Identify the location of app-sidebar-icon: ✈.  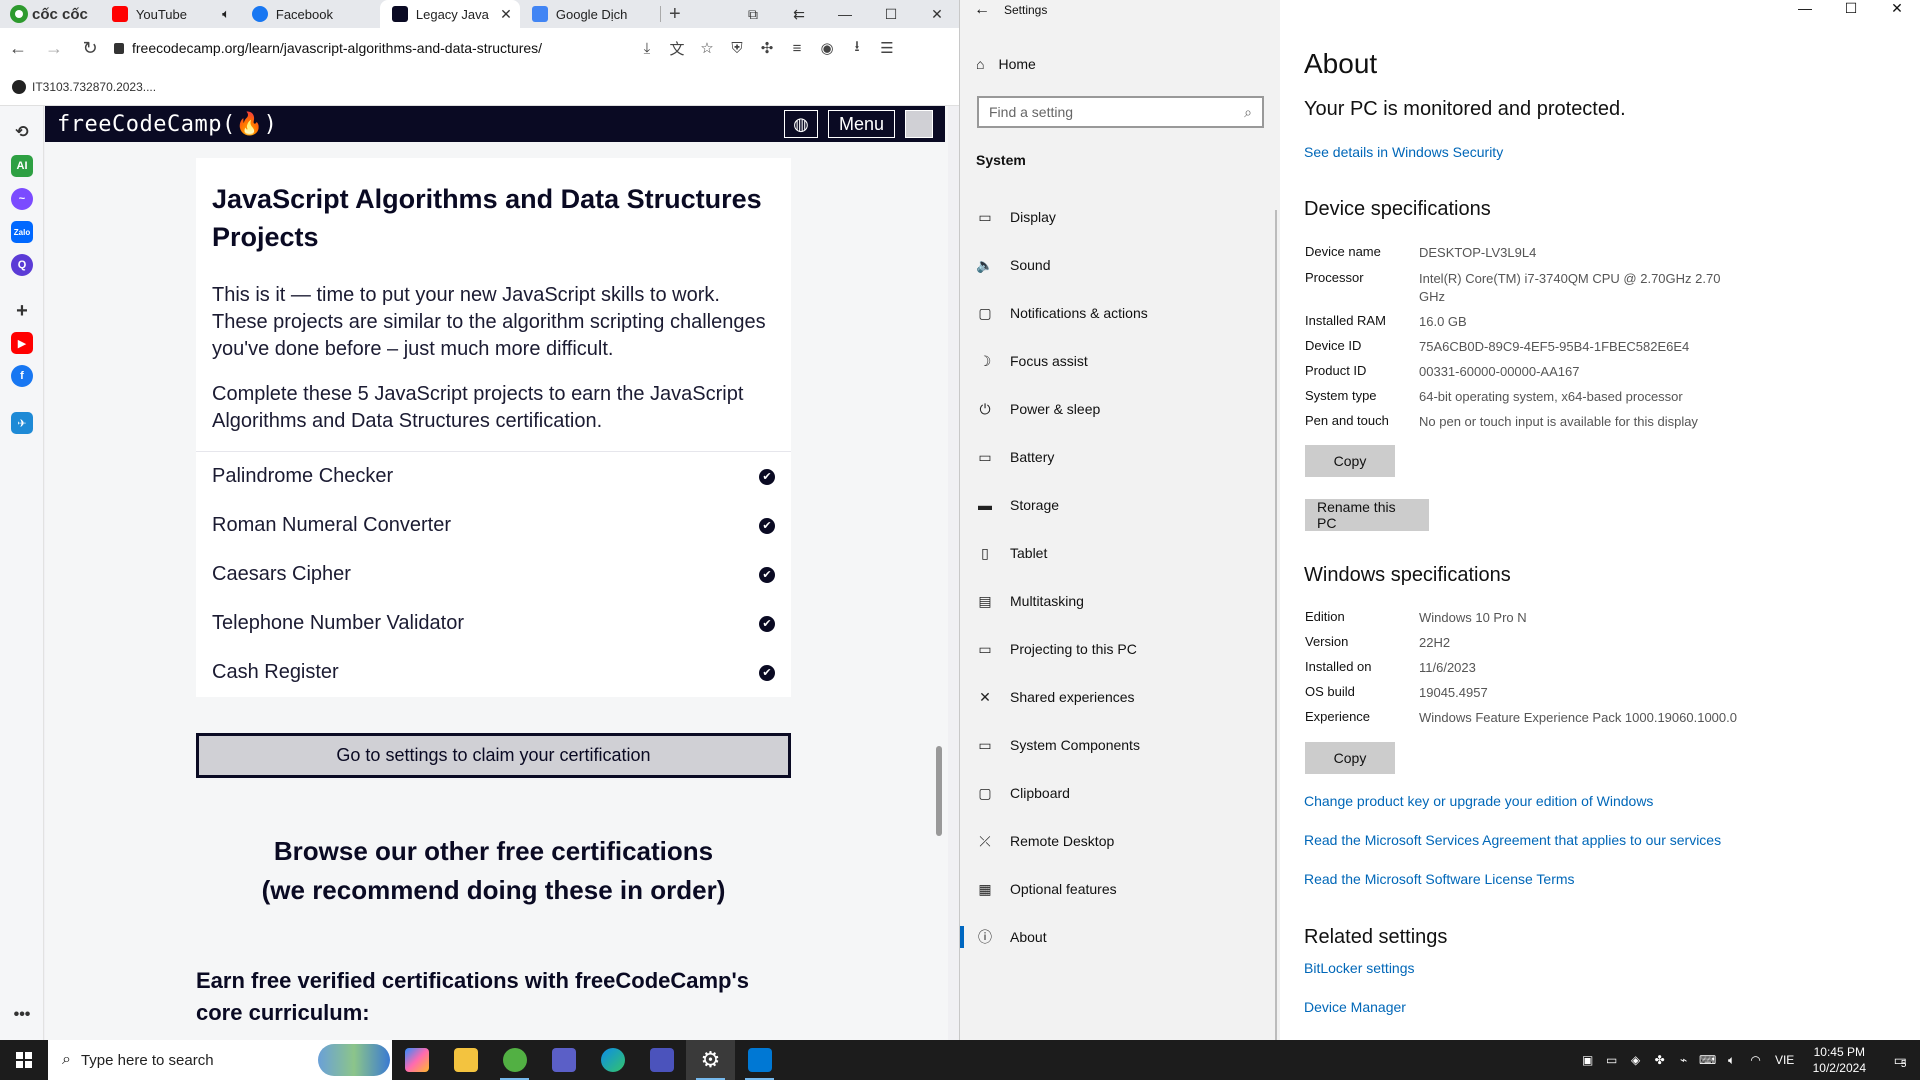
(22, 423).